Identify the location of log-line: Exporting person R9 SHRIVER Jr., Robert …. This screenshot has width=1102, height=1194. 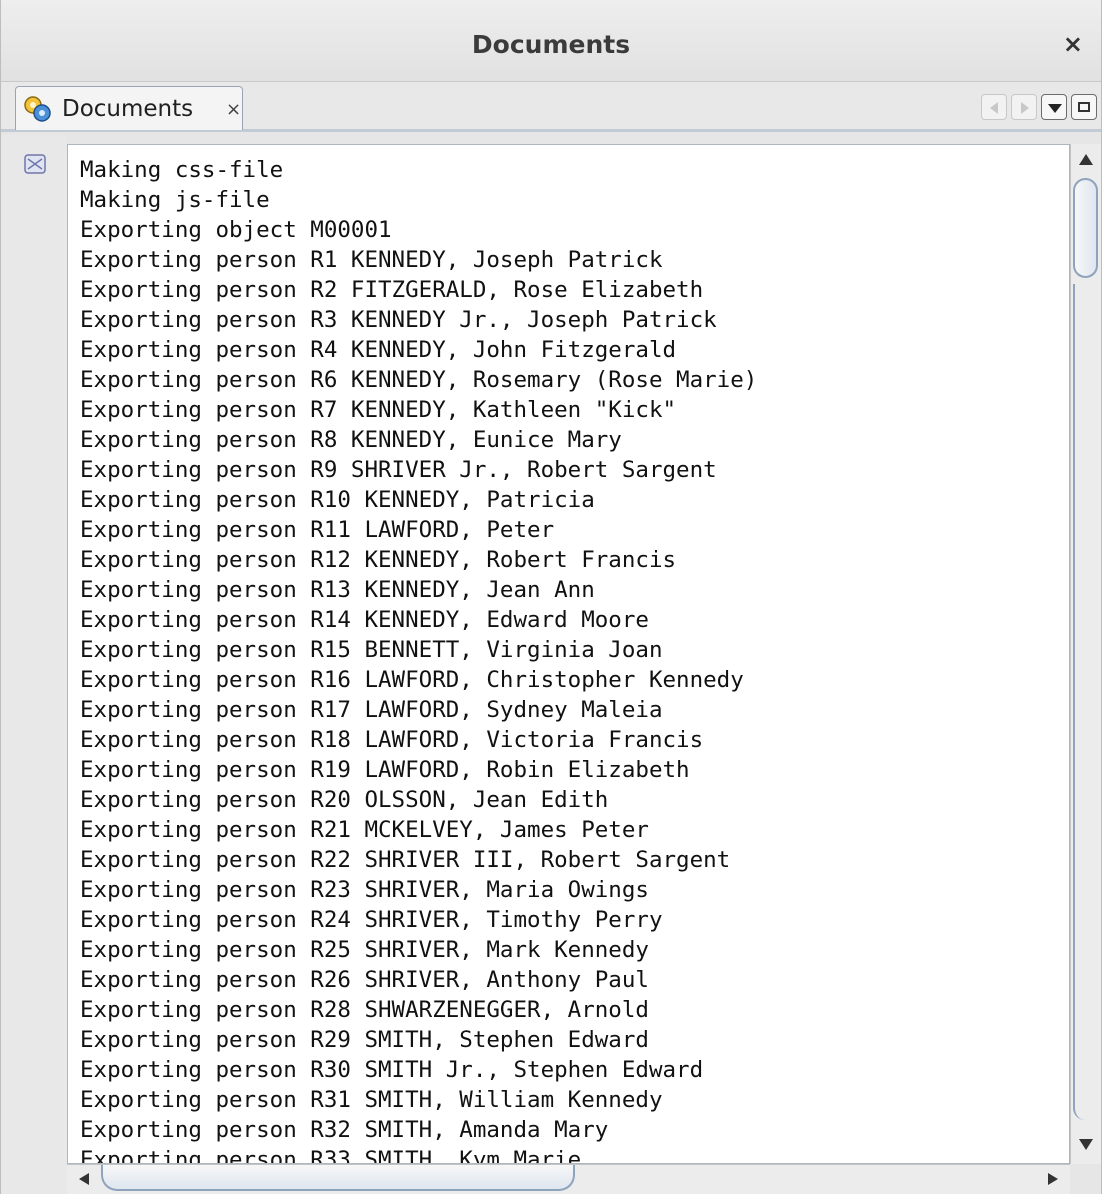
(398, 470).